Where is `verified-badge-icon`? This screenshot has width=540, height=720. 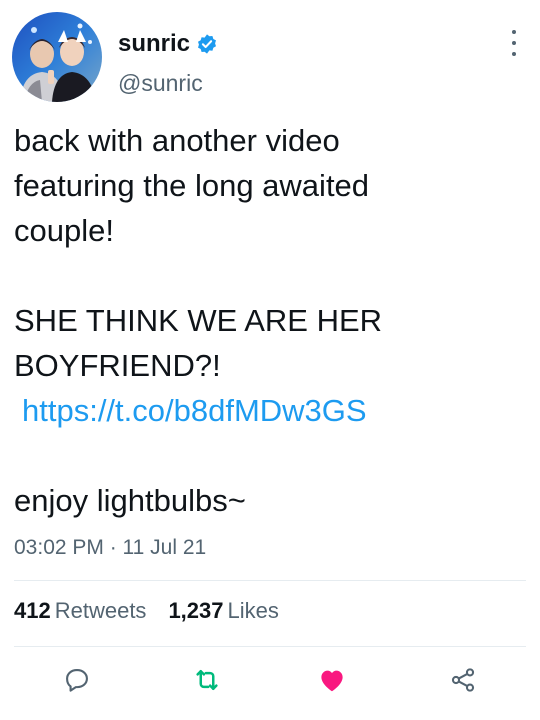 verified-badge-icon is located at coordinates (207, 44).